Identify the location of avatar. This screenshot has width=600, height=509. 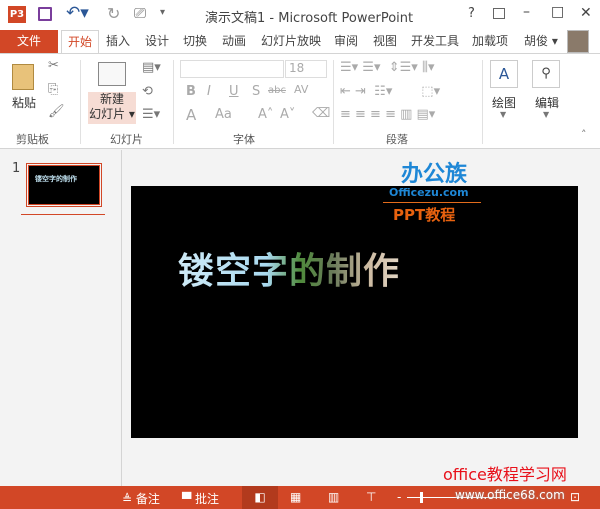
(578, 41).